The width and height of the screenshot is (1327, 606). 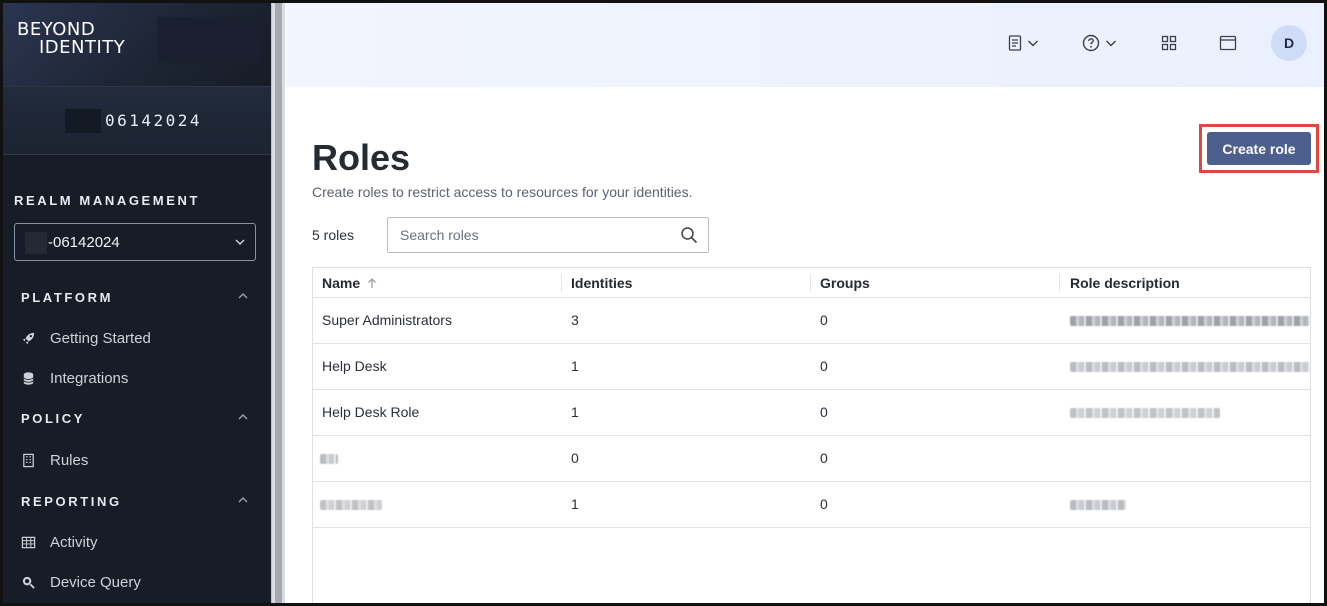 I want to click on table-grid-icon, so click(x=28, y=542).